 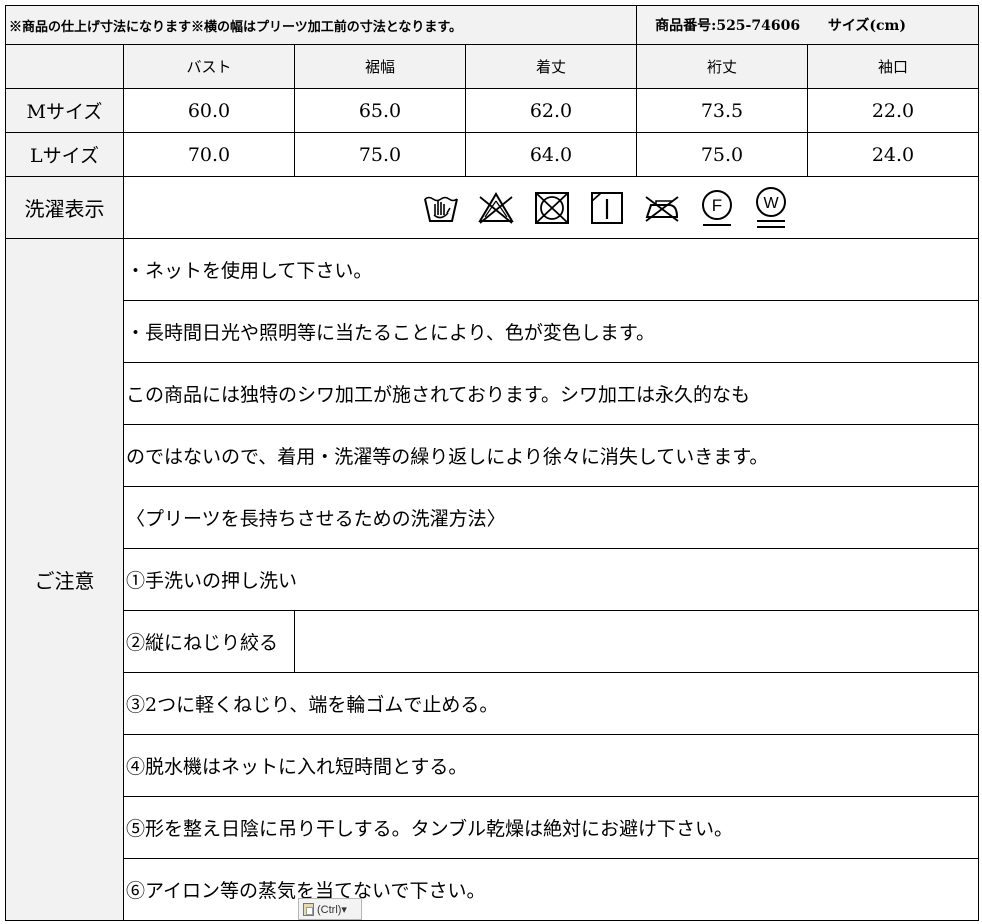 What do you see at coordinates (866, 26) in the screenshot?
I see `size-unit: サイズ(cm)` at bounding box center [866, 26].